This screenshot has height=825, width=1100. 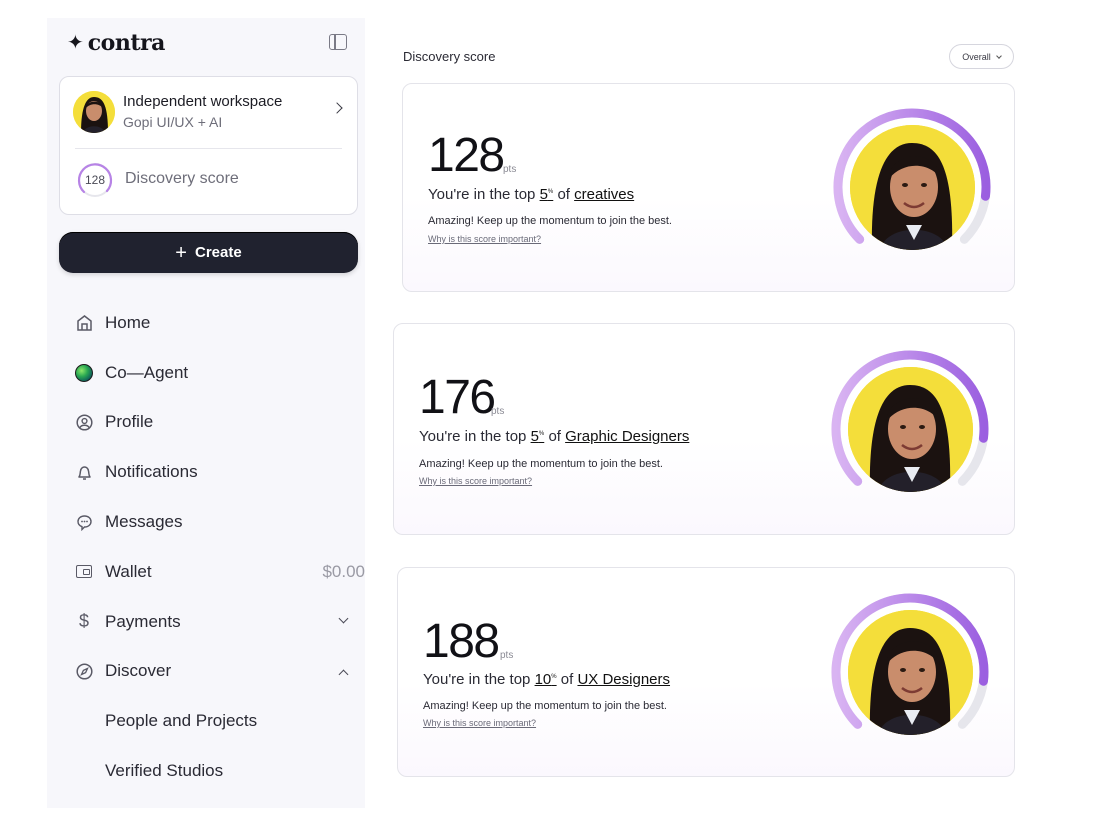 What do you see at coordinates (143, 621) in the screenshot?
I see `sidebar-item-label: Payments` at bounding box center [143, 621].